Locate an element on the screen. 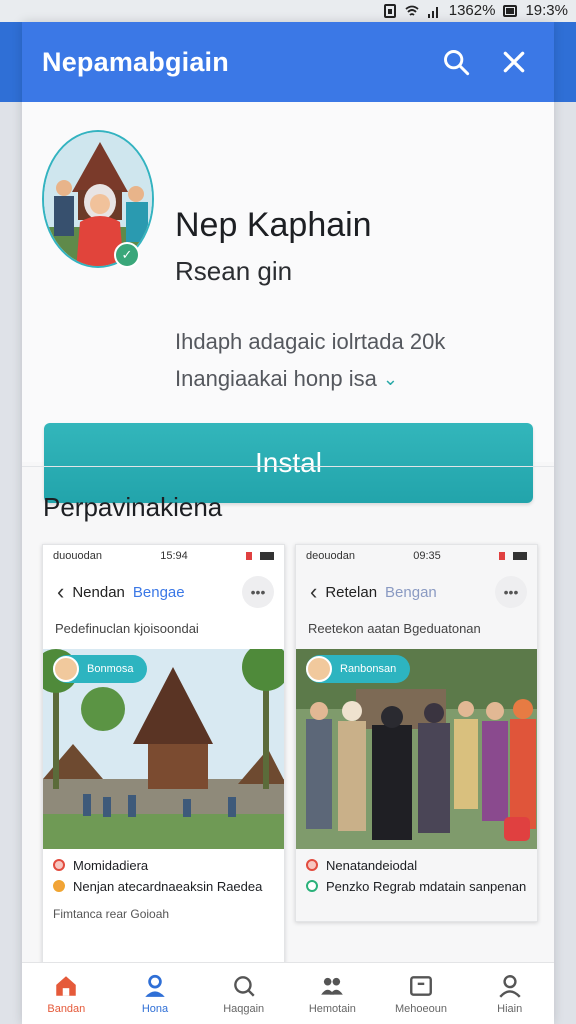 The width and height of the screenshot is (576, 1024). screenshot-nav-title: Retelan is located at coordinates (351, 592).